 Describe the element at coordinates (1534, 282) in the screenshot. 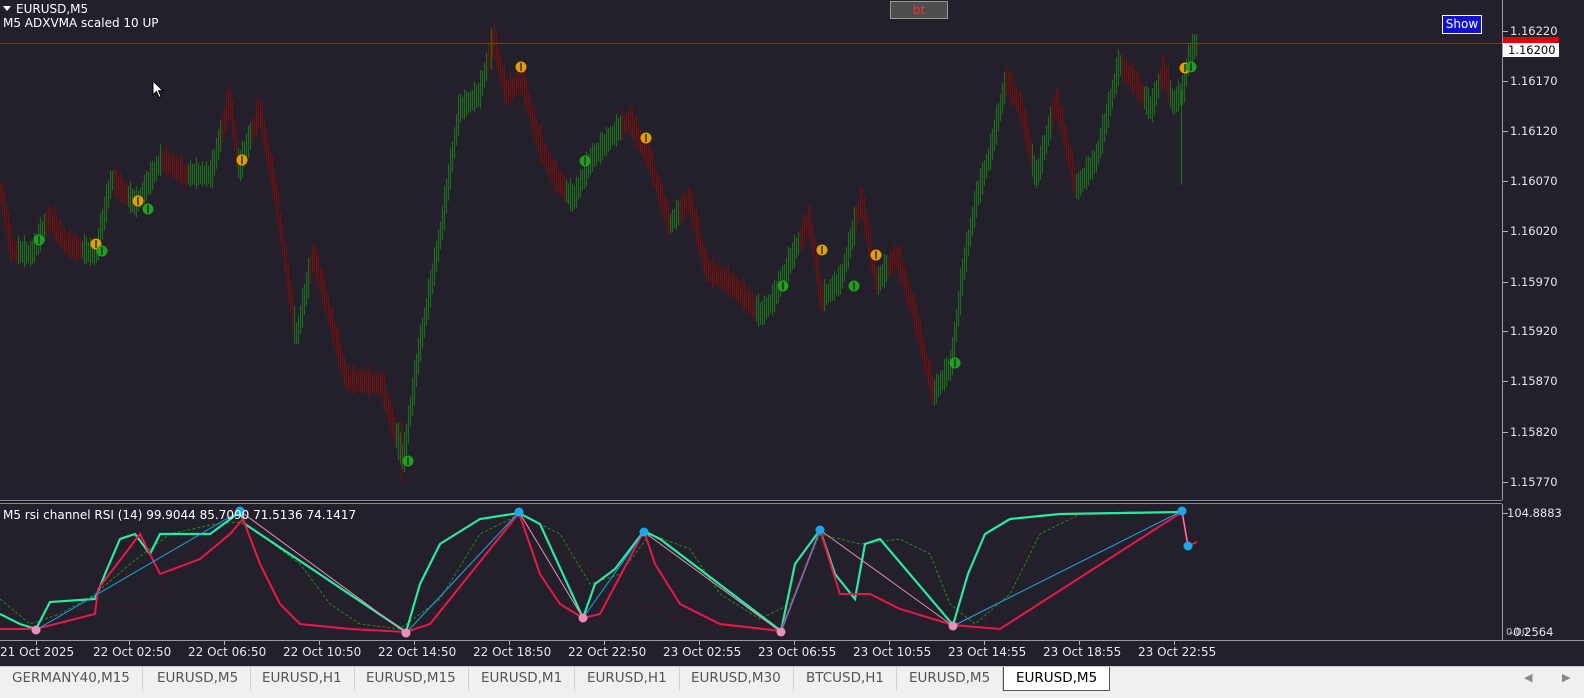

I see `price-axis-label: 1.15970` at that location.